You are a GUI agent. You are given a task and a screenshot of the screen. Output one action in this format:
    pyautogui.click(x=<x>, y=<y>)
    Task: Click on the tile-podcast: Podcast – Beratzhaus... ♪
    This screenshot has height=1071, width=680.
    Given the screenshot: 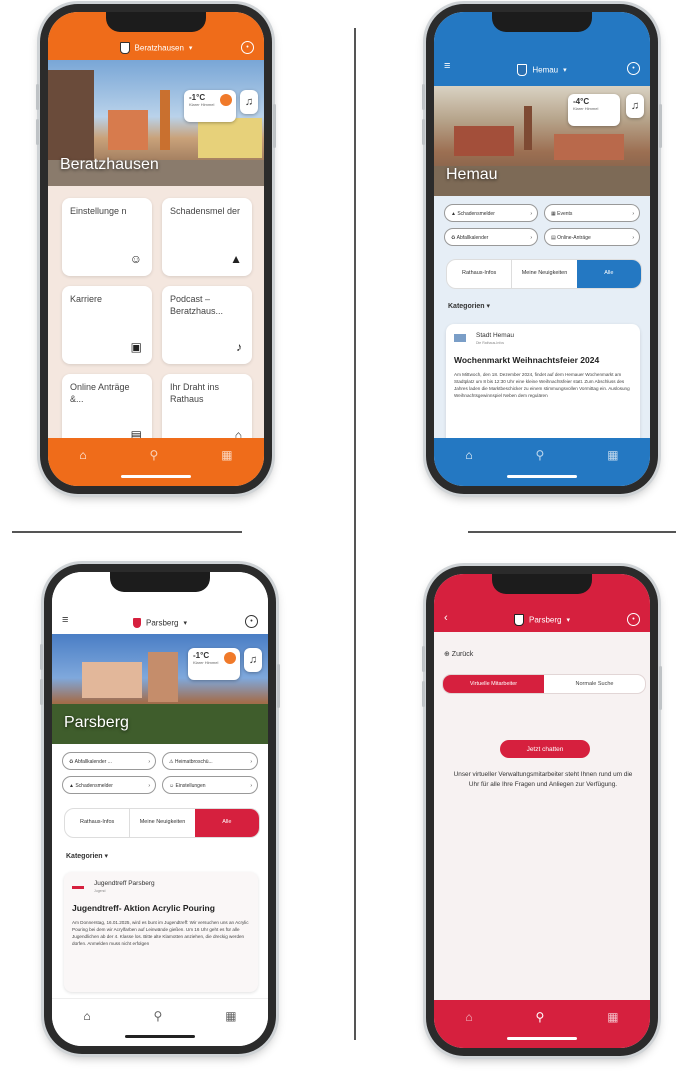 What is the action you would take?
    pyautogui.click(x=207, y=325)
    